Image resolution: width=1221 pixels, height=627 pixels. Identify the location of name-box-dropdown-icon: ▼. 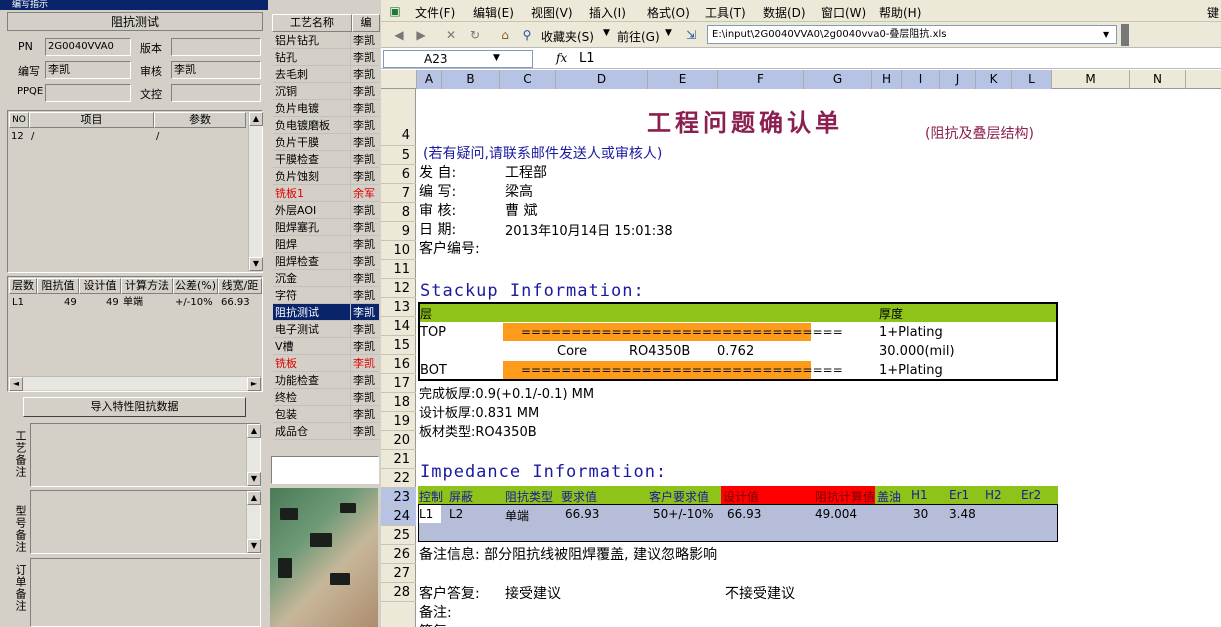
(496, 58).